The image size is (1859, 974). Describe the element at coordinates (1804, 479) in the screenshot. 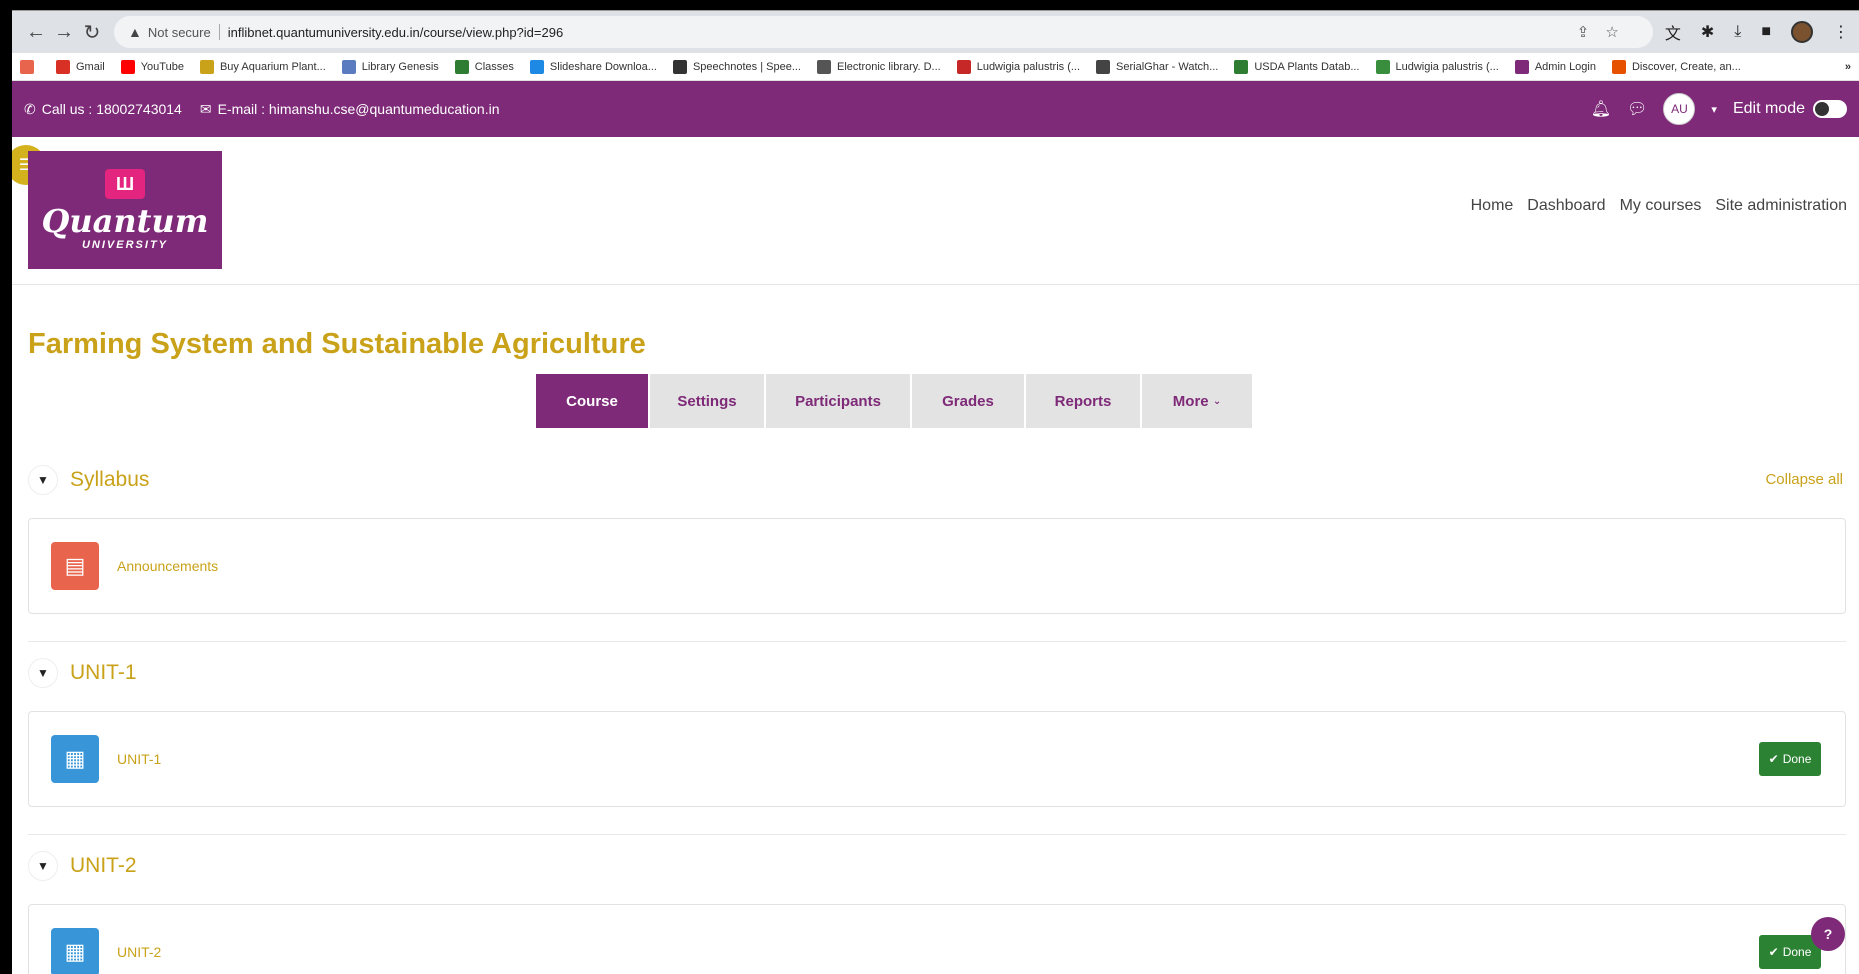

I see `collapse-all-link: Collapse all` at that location.